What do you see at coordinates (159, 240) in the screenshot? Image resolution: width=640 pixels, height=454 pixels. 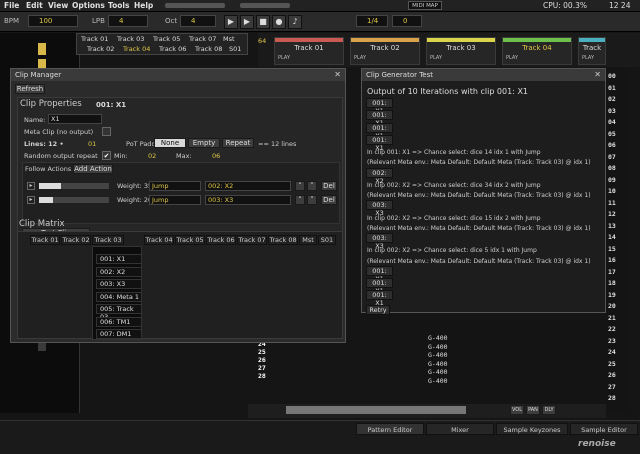 I see `matrix-track-04: Track 04` at bounding box center [159, 240].